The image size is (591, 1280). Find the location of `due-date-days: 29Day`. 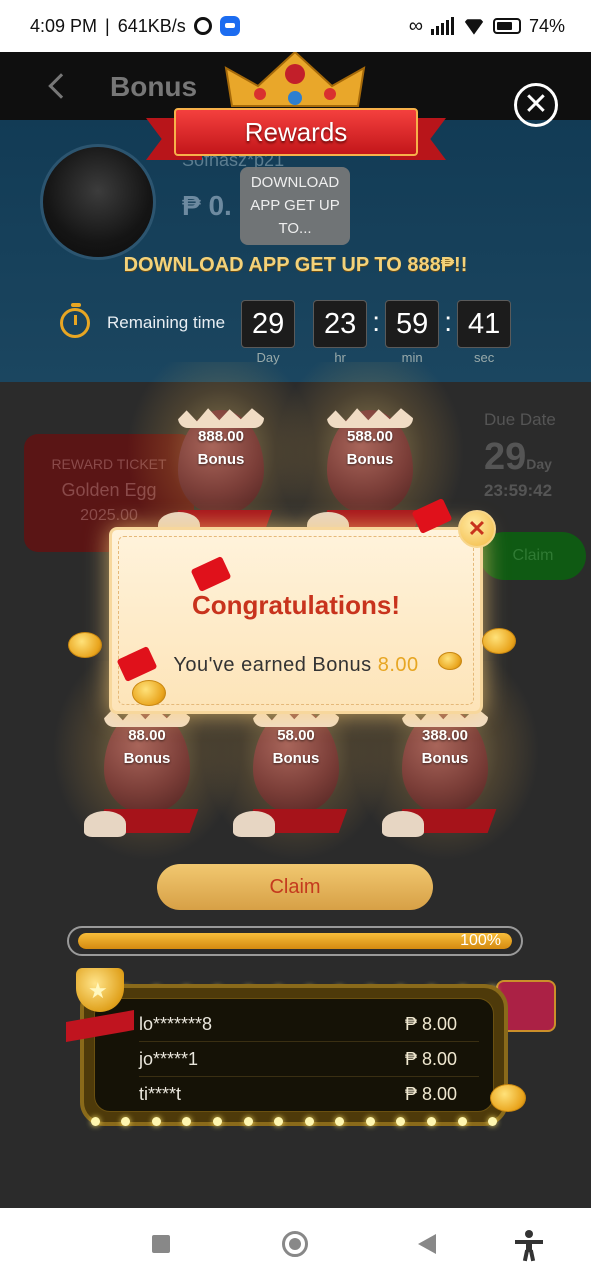

due-date-days: 29Day is located at coordinates (518, 457).